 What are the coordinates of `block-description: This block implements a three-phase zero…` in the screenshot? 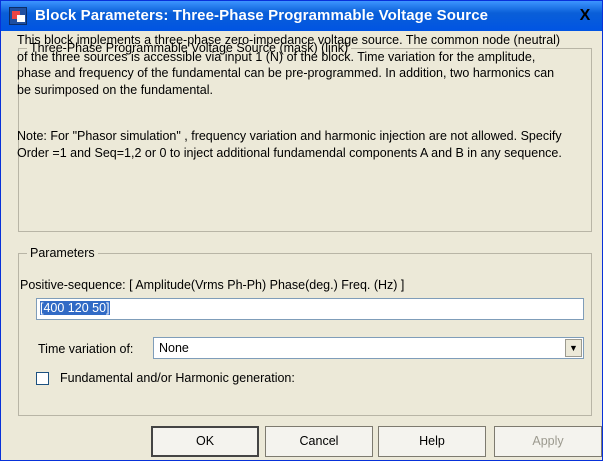 It's located at (289, 65).